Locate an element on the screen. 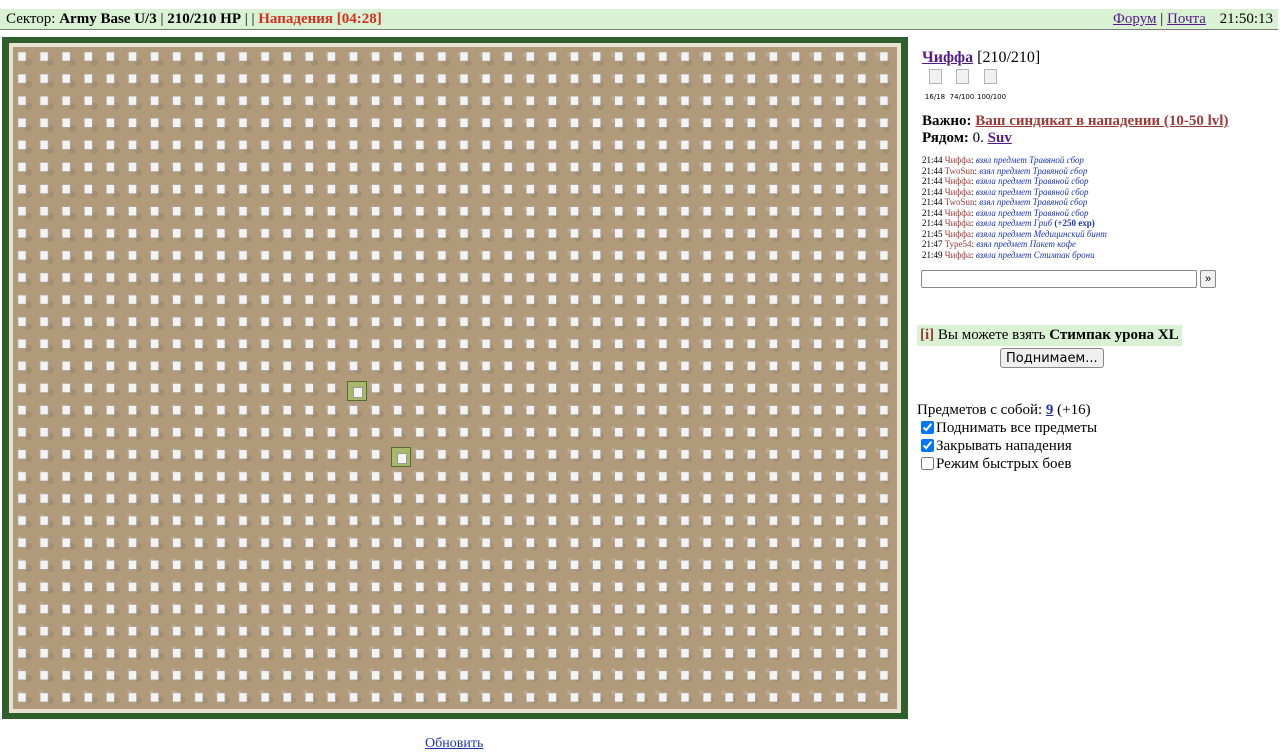  stat-slot: 16/18 is located at coordinates (935, 85).